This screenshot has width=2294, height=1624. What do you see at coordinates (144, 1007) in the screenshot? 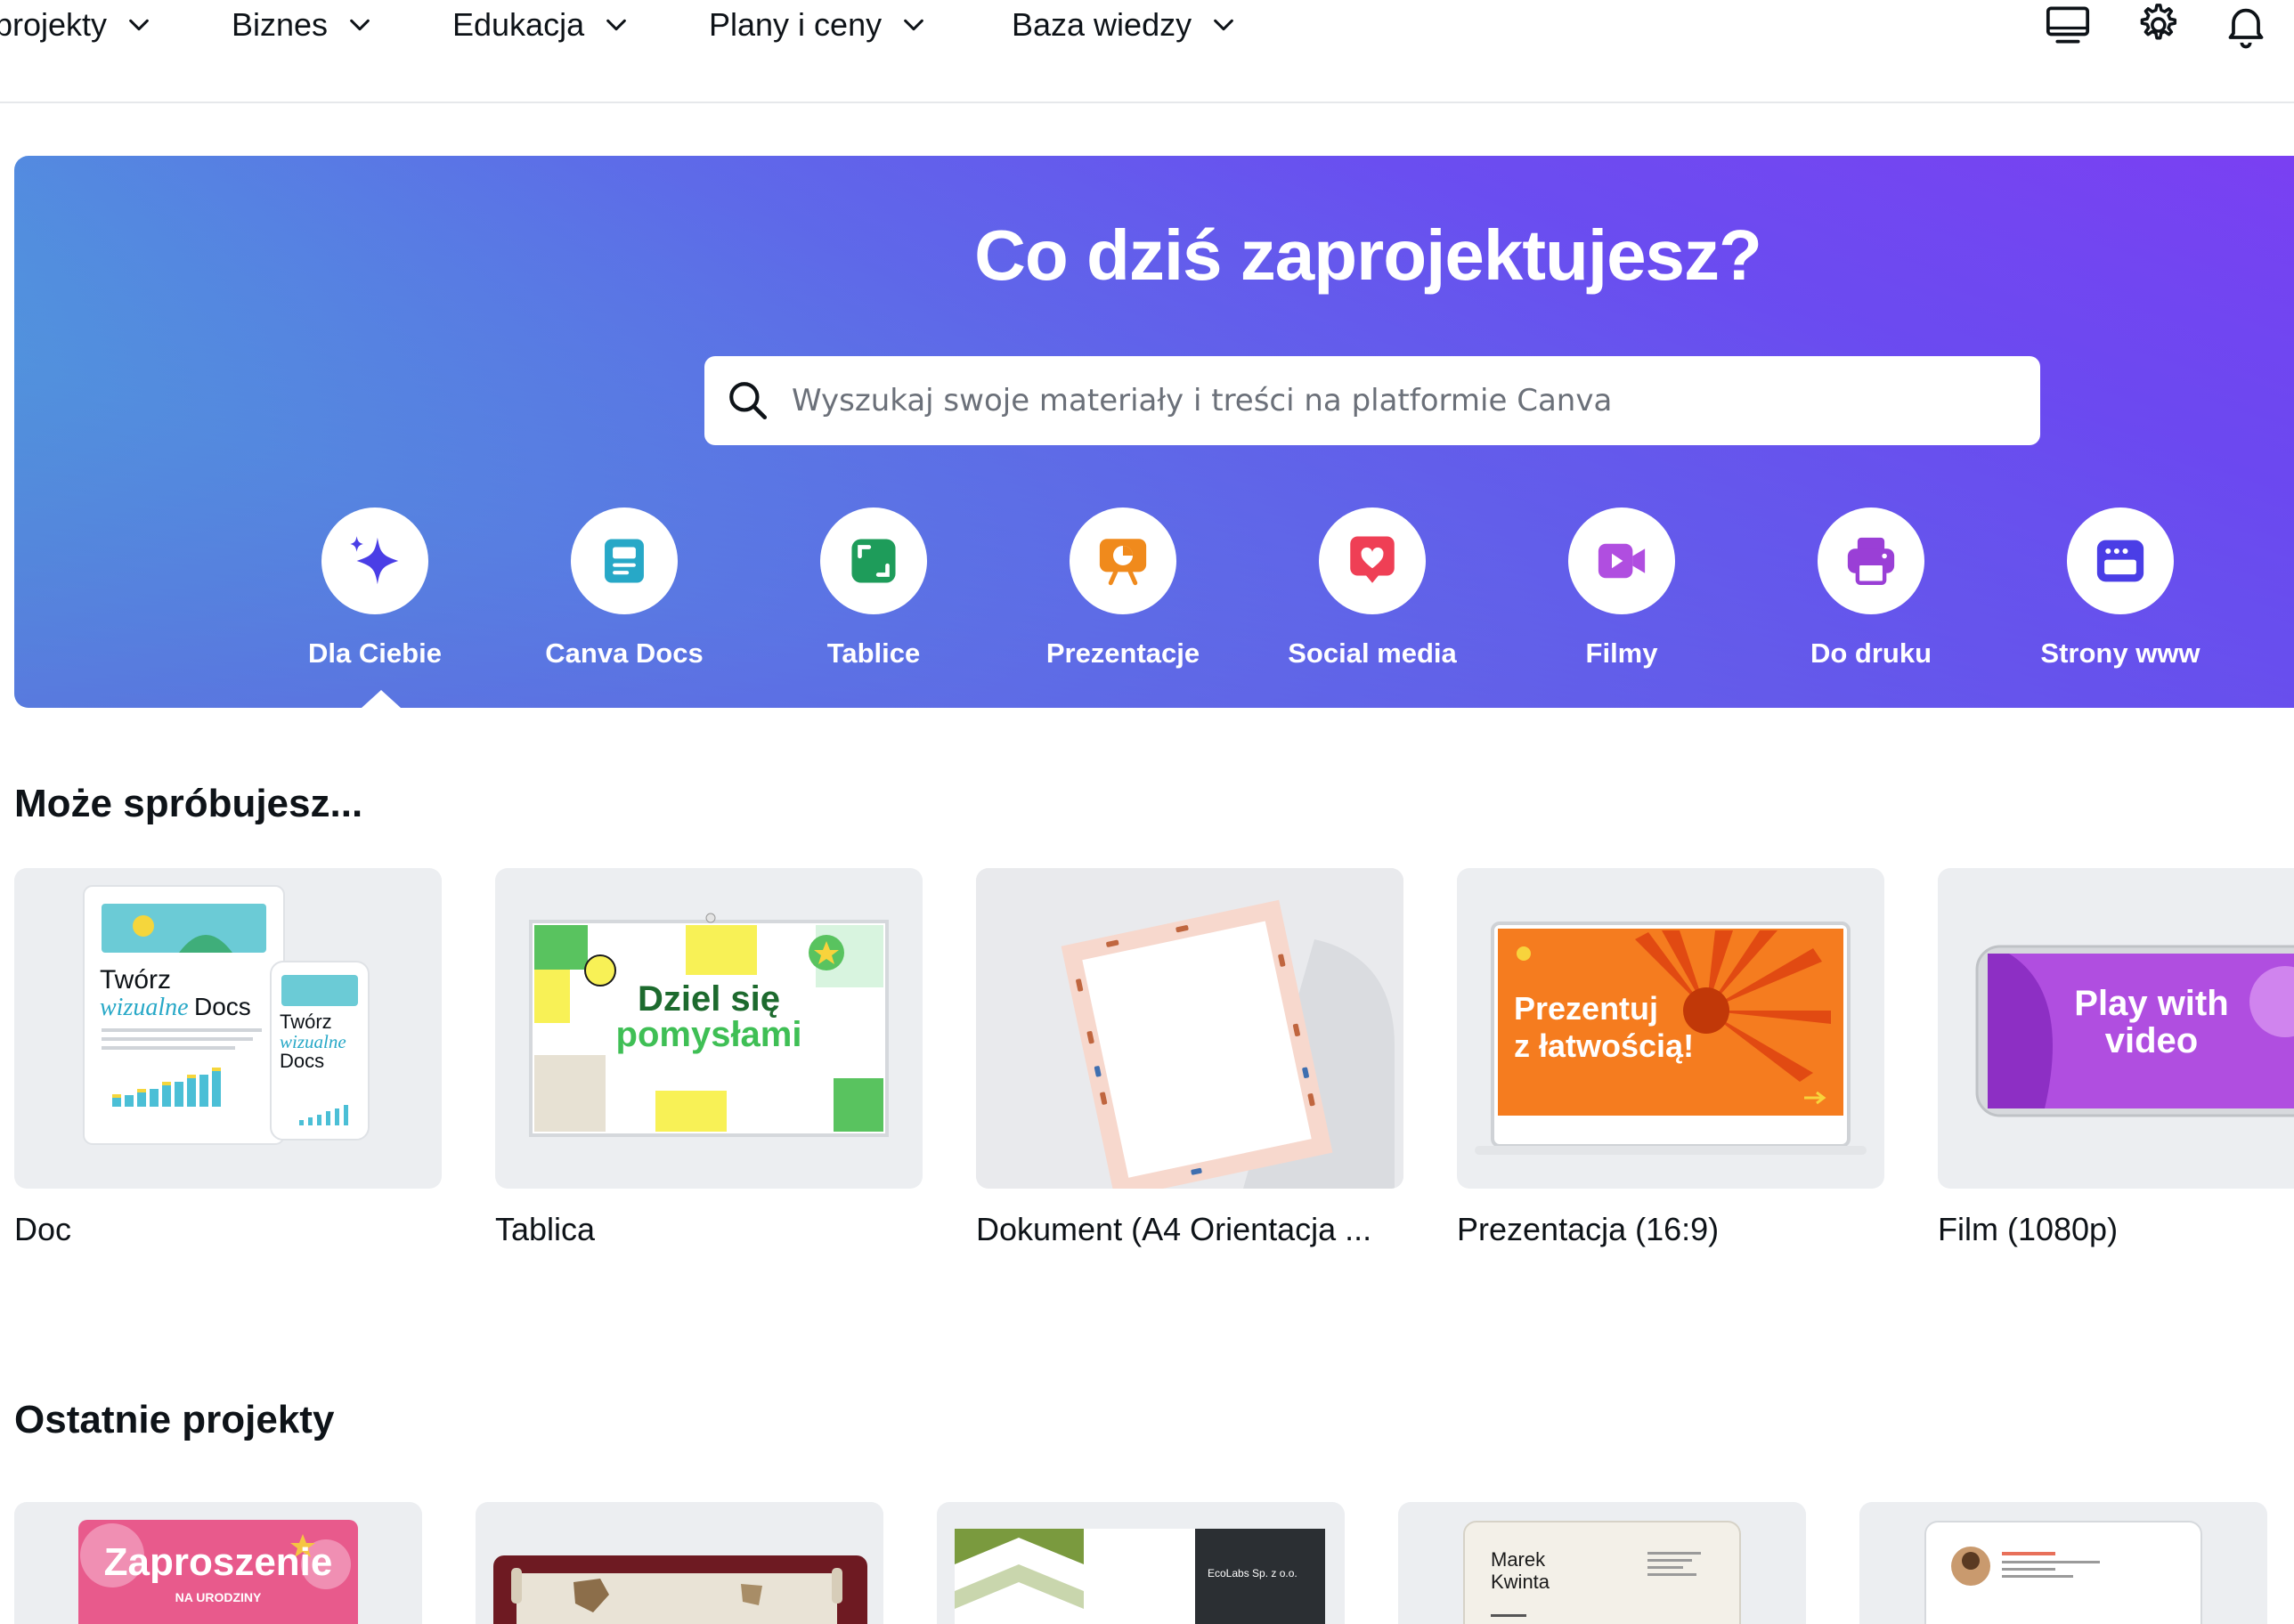
I see `thumb-text: wizualne` at bounding box center [144, 1007].